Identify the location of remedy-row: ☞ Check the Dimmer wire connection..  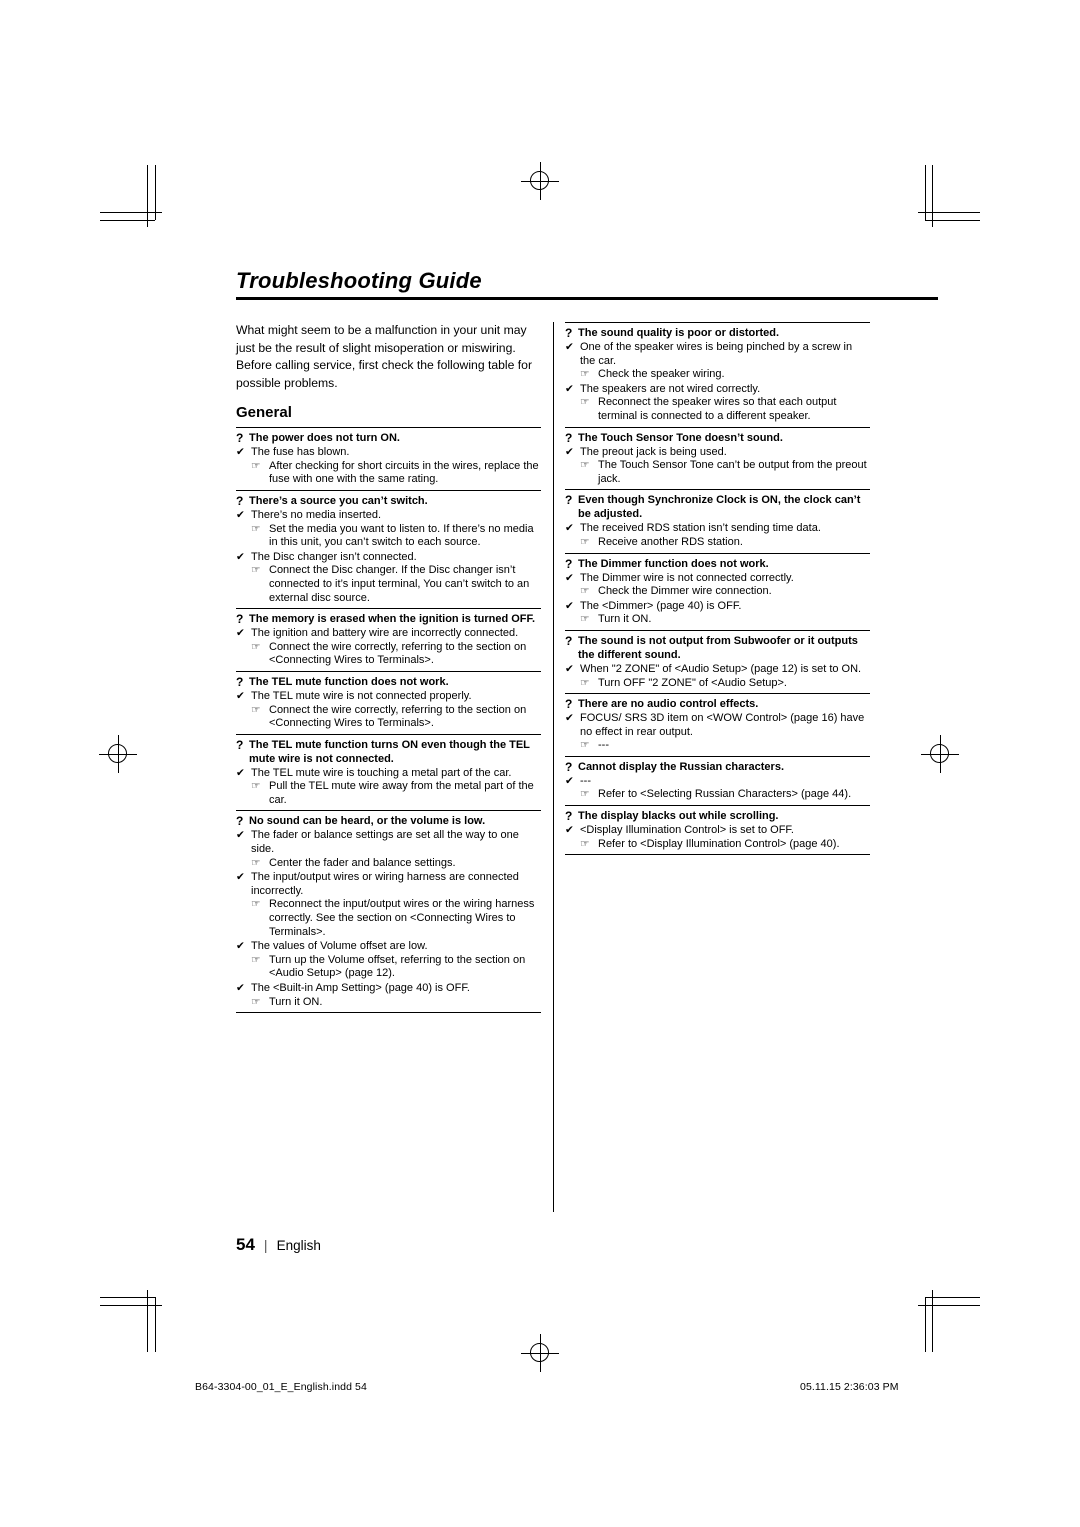
(717, 592).